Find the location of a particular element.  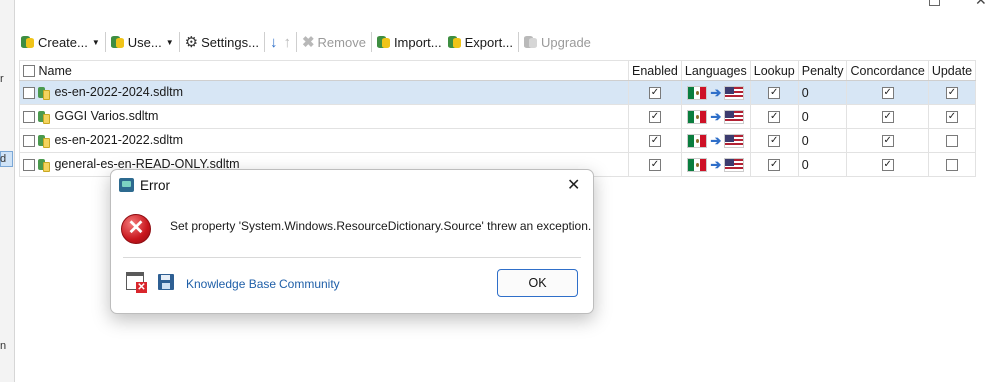

table-row: es-en-2022-2024.sdltm ✓ ➔ ✓ 0 ✓ ✓ is located at coordinates (498, 92).